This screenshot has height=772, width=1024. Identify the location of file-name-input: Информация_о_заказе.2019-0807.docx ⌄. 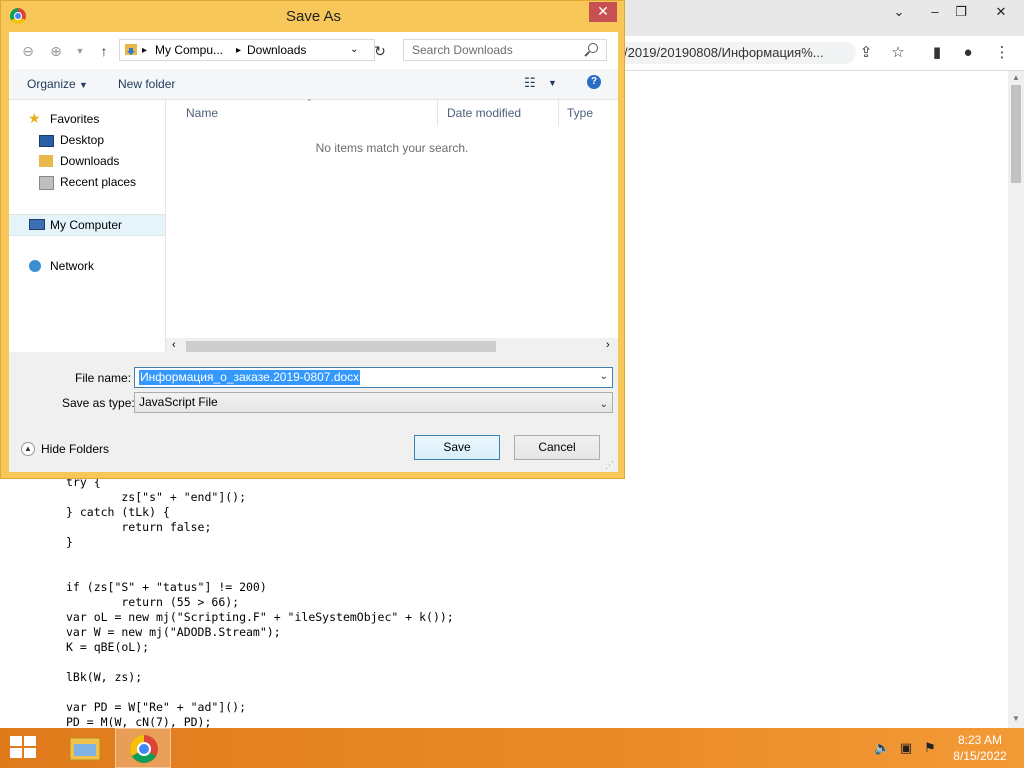
(373, 377).